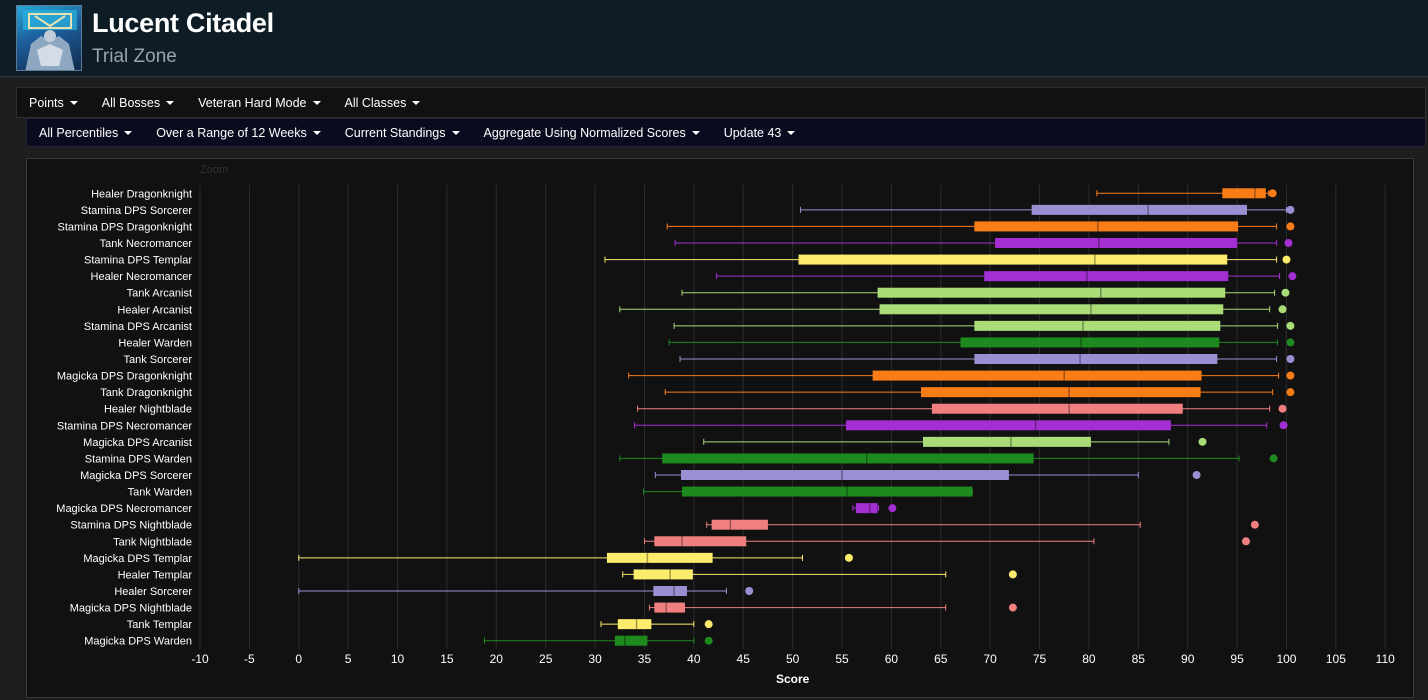  I want to click on category-label: Stamina DPS Nightblade, so click(131, 526).